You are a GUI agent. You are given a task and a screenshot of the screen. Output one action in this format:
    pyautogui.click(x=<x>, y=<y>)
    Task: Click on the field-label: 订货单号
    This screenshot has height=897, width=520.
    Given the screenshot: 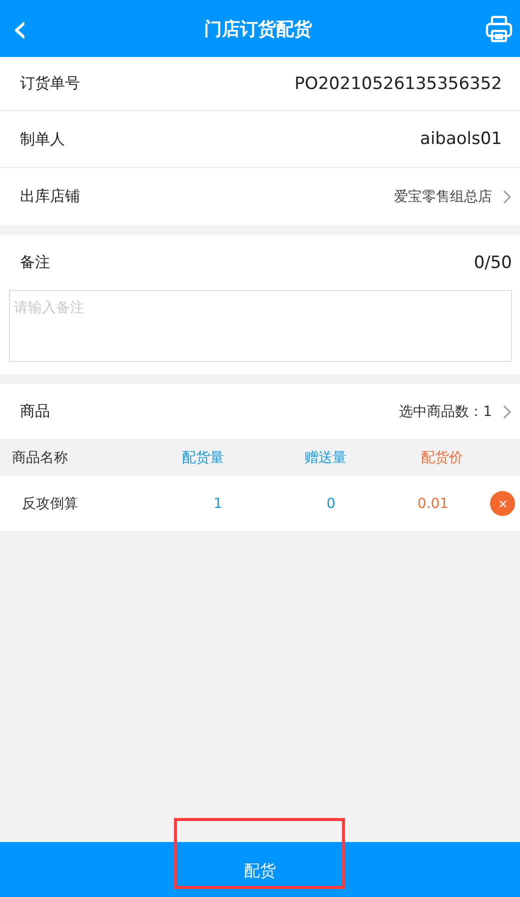 What is the action you would take?
    pyautogui.click(x=50, y=83)
    